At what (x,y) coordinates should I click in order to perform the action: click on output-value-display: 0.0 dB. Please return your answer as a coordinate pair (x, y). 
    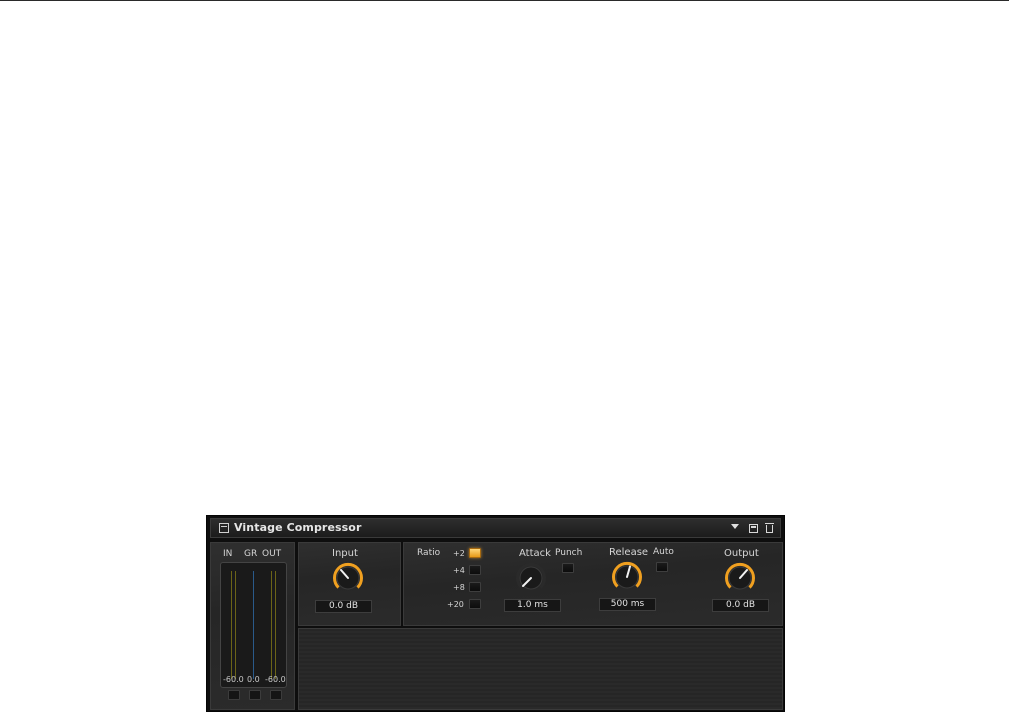
    Looking at the image, I should click on (740, 605).